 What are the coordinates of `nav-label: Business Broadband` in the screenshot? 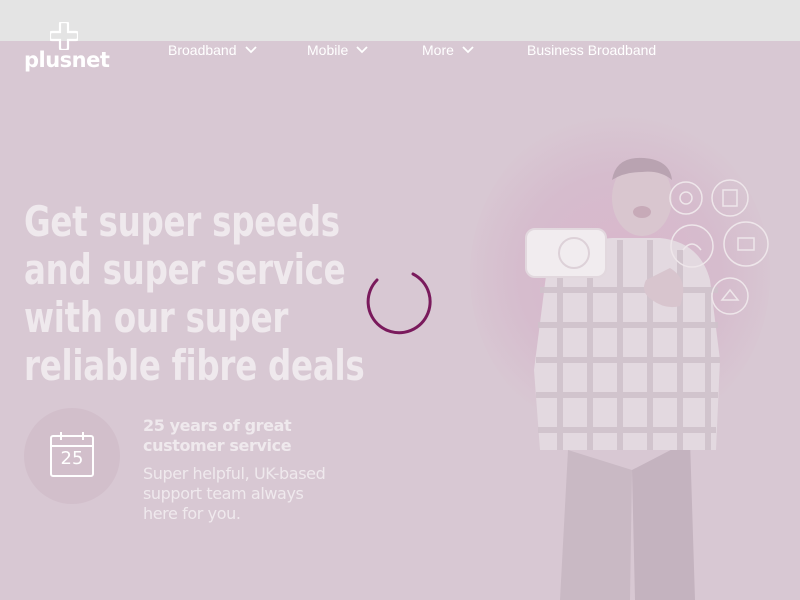 It's located at (592, 50).